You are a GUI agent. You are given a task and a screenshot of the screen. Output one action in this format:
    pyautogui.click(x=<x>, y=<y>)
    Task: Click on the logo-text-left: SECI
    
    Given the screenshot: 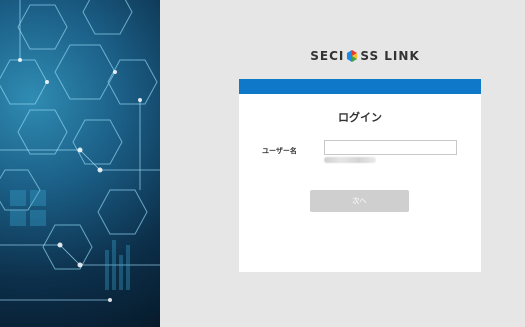 What is the action you would take?
    pyautogui.click(x=327, y=56)
    